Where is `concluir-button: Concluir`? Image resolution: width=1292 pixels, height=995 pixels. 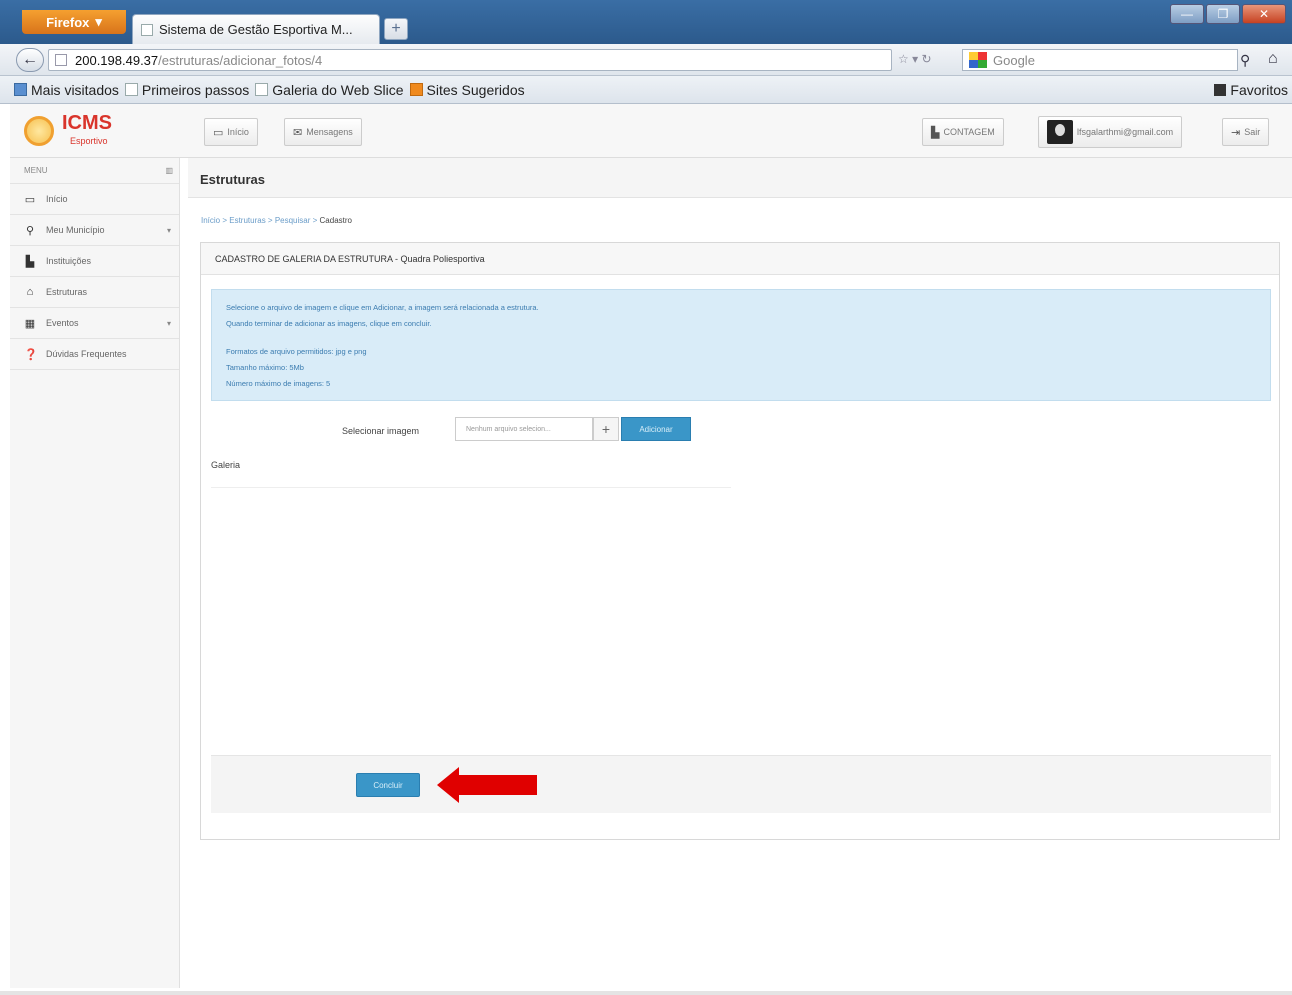
concluir-button: Concluir is located at coordinates (388, 785).